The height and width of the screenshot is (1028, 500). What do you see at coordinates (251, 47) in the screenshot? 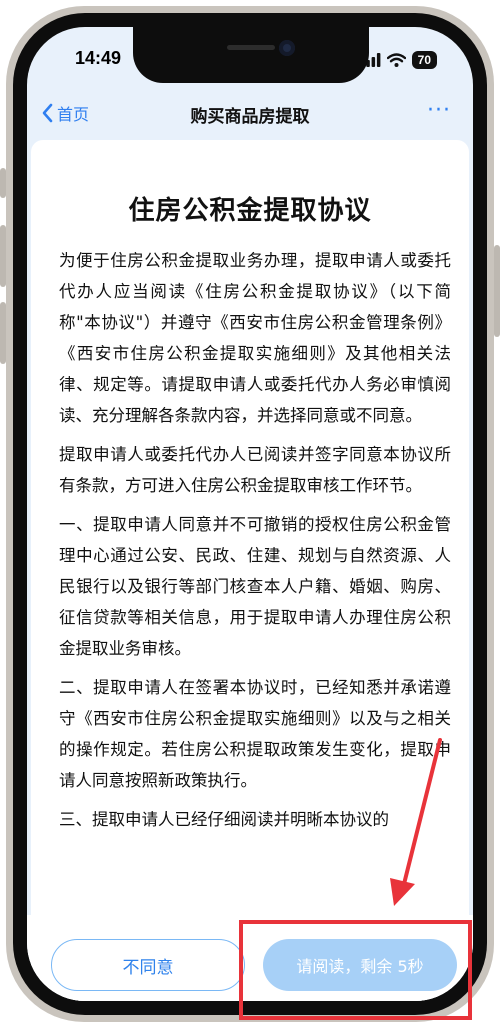
I see `speaker` at bounding box center [251, 47].